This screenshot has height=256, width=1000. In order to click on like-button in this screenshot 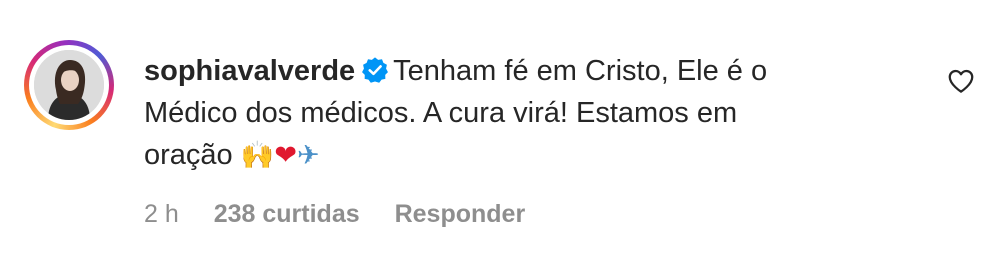, I will do `click(961, 81)`.